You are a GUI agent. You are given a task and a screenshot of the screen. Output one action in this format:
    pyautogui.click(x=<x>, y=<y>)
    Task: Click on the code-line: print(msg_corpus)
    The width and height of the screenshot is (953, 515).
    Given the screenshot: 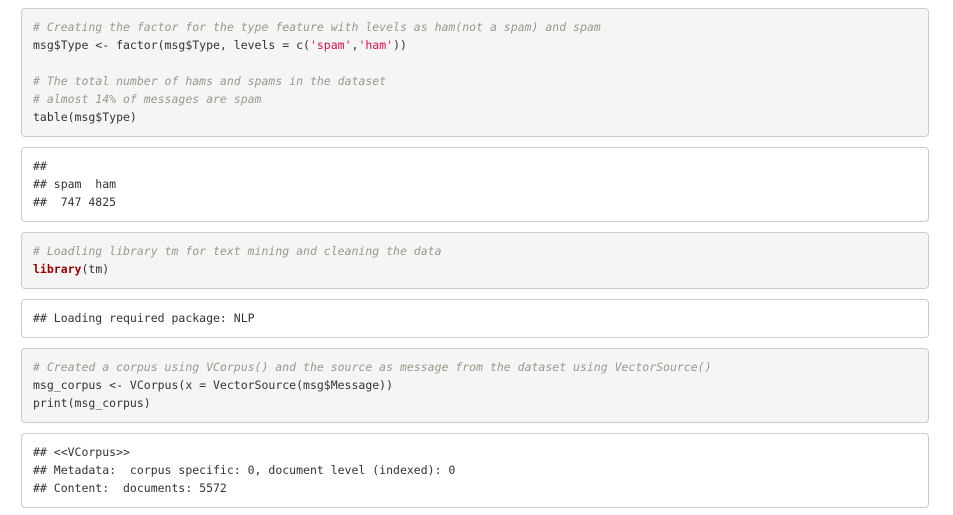 What is the action you would take?
    pyautogui.click(x=480, y=403)
    